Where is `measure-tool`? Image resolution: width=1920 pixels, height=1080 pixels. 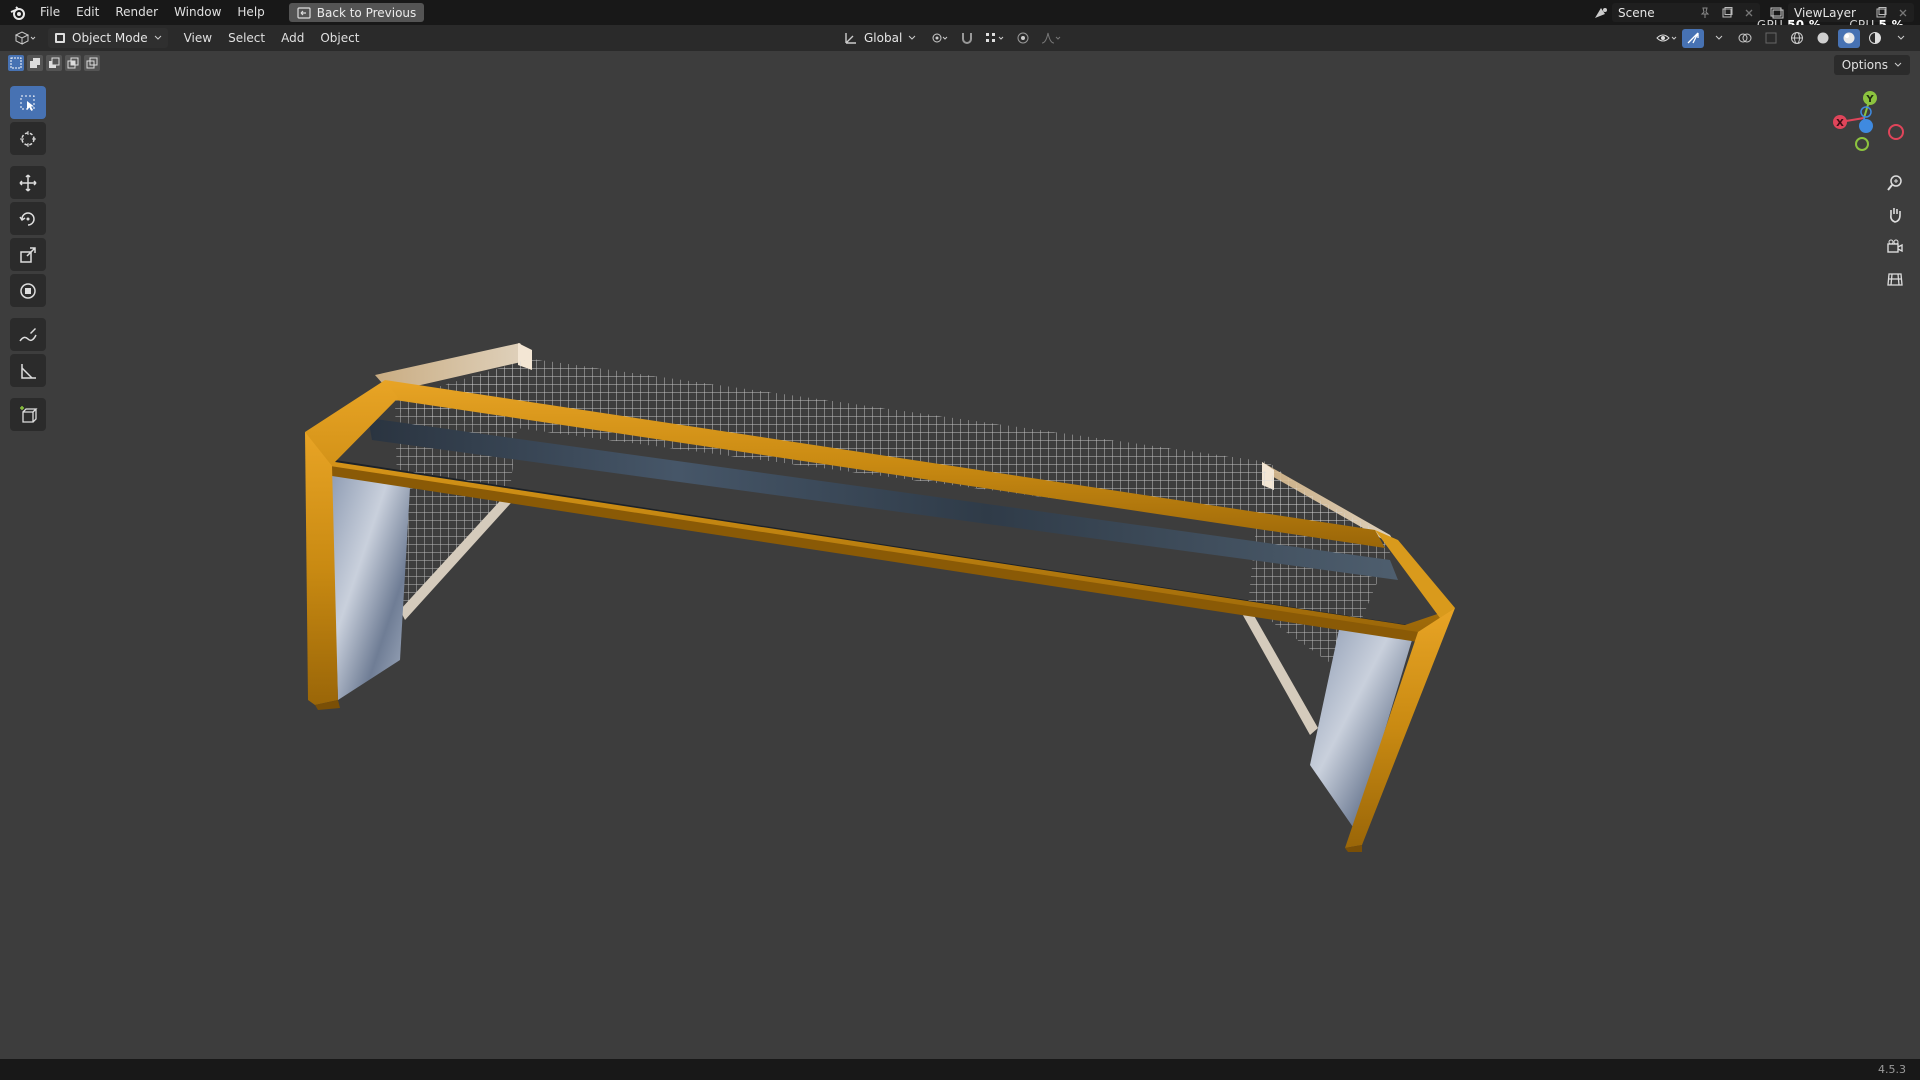
measure-tool is located at coordinates (28, 370).